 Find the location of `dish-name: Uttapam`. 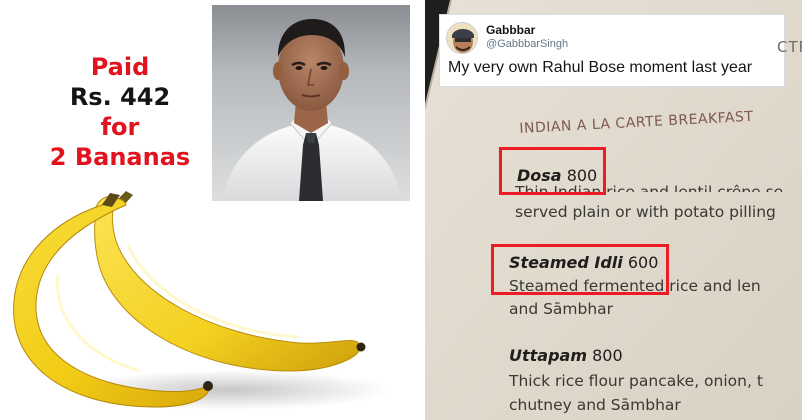

dish-name: Uttapam is located at coordinates (548, 355).